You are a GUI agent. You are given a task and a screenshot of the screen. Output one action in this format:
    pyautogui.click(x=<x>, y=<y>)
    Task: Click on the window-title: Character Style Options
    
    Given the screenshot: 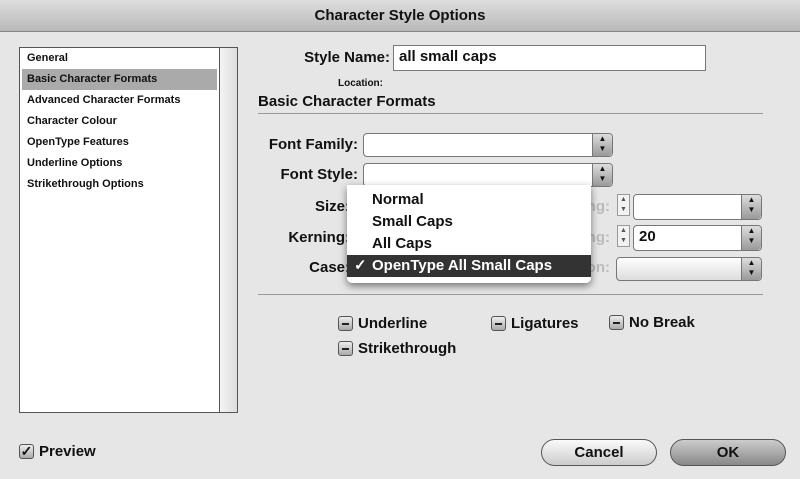 What is the action you would take?
    pyautogui.click(x=400, y=16)
    